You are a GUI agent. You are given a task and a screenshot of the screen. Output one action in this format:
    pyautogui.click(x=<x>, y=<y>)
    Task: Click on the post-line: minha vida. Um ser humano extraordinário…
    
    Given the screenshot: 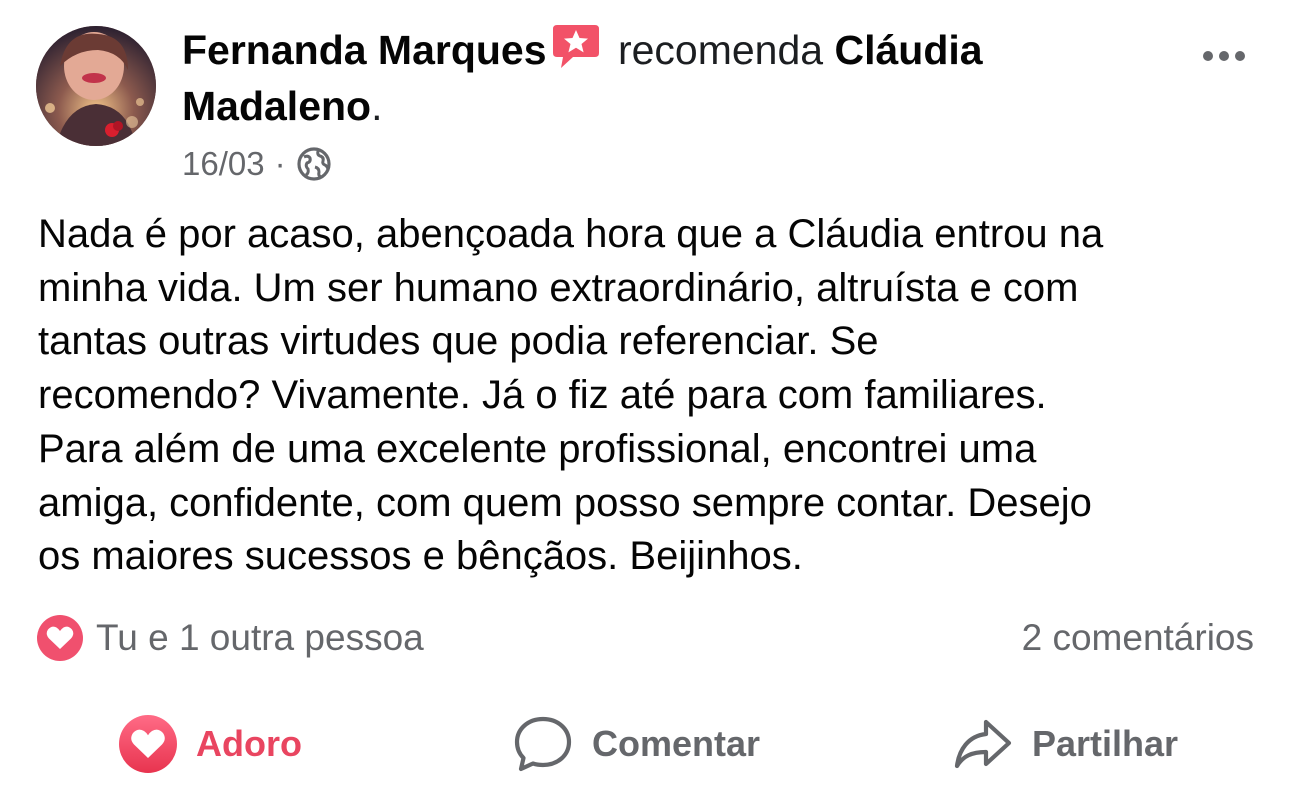 What is the action you would take?
    pyautogui.click(x=558, y=287)
    